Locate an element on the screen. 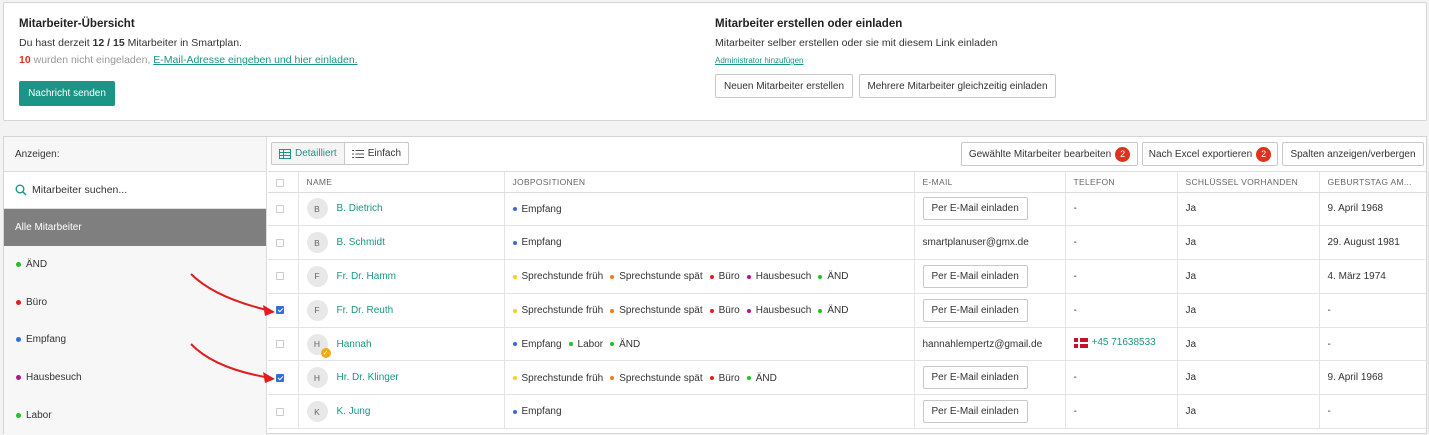 The height and width of the screenshot is (435, 1429). employee-name-link: Hannah is located at coordinates (354, 344).